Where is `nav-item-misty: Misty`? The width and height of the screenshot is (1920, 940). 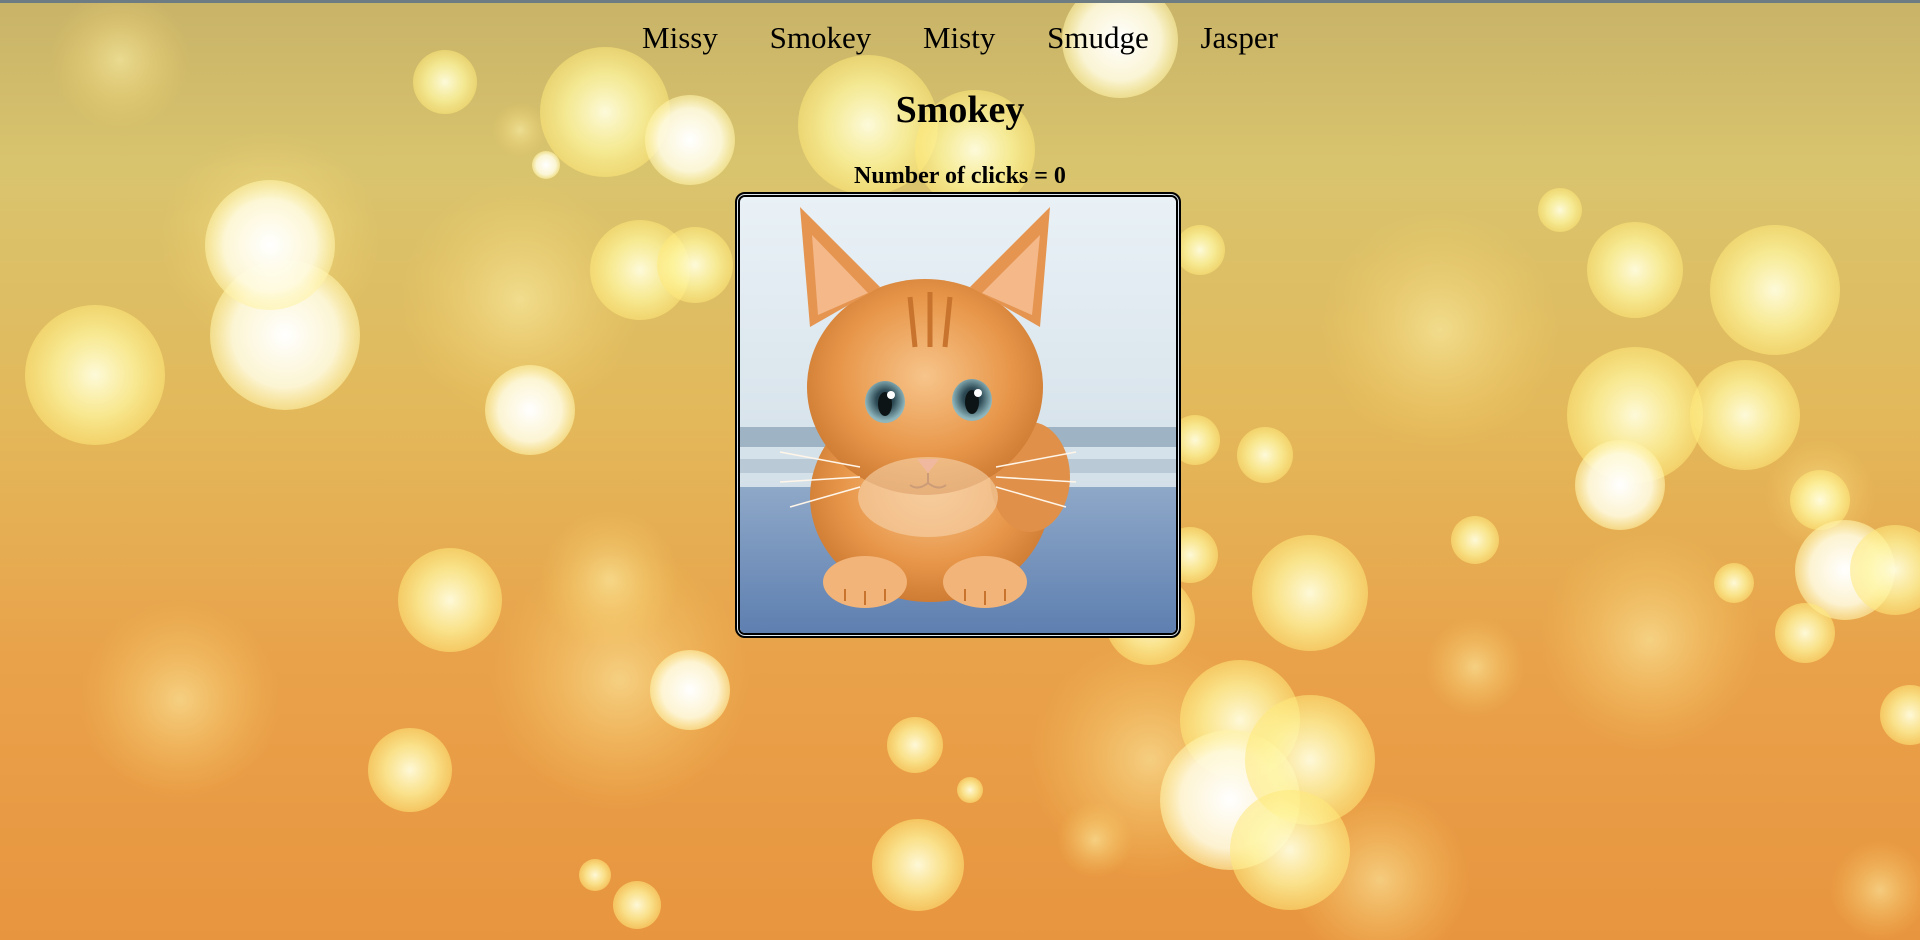
nav-item-misty: Misty is located at coordinates (959, 38).